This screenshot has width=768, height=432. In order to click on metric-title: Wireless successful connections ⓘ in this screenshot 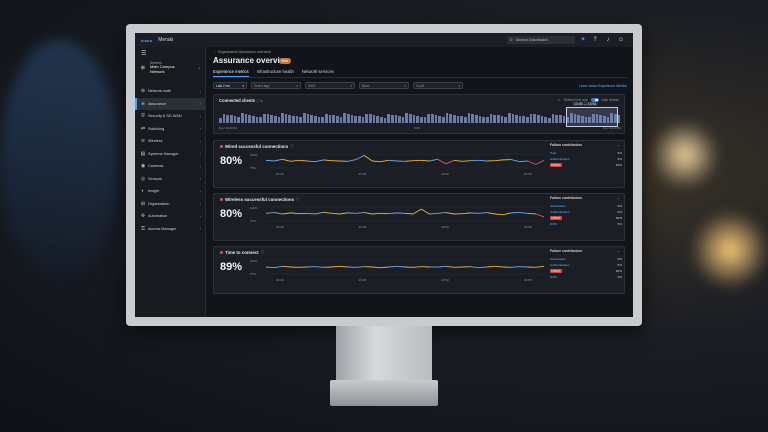, I will do `click(260, 199)`.